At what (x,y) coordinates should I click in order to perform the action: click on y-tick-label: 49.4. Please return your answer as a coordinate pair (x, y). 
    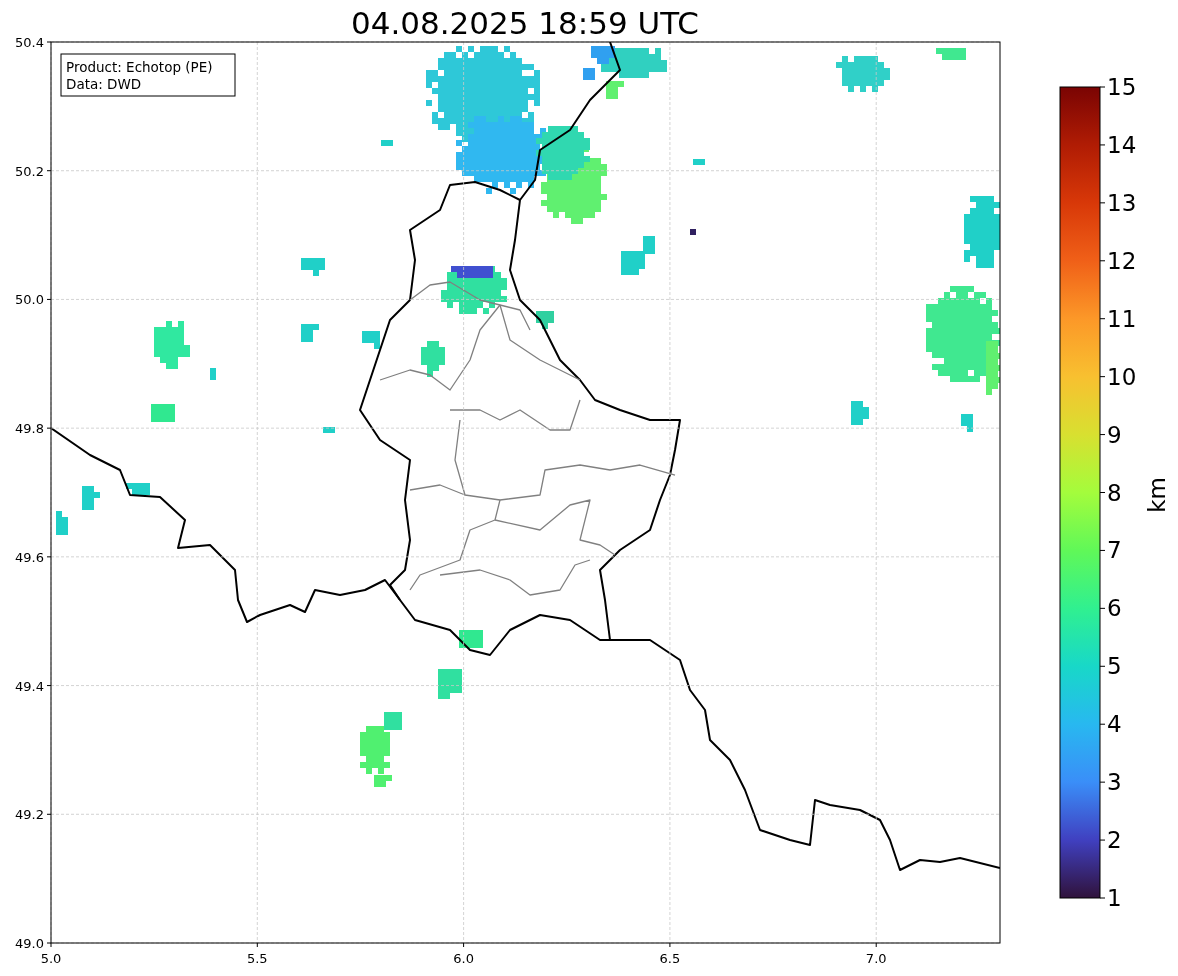
    Looking at the image, I should click on (29, 686).